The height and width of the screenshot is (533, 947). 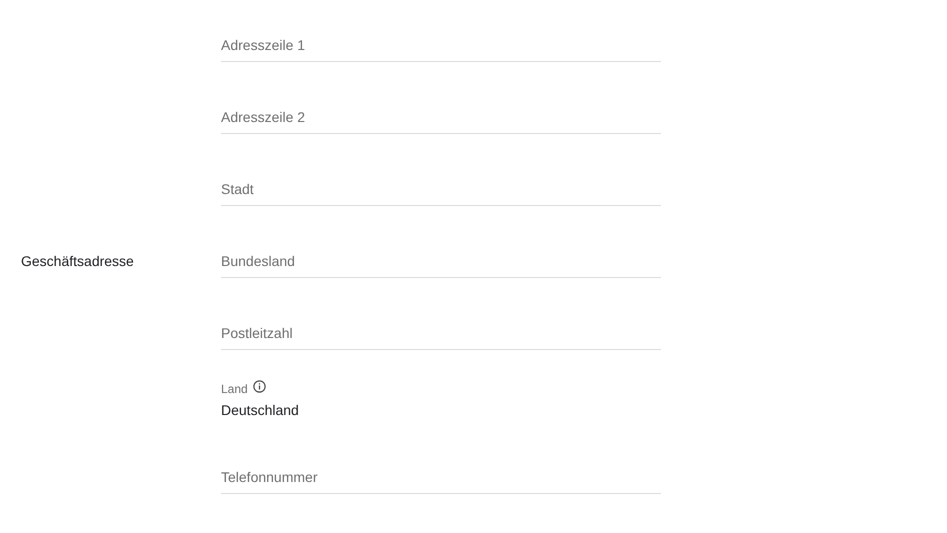 What do you see at coordinates (441, 261) in the screenshot?
I see `input-field: Bundesland` at bounding box center [441, 261].